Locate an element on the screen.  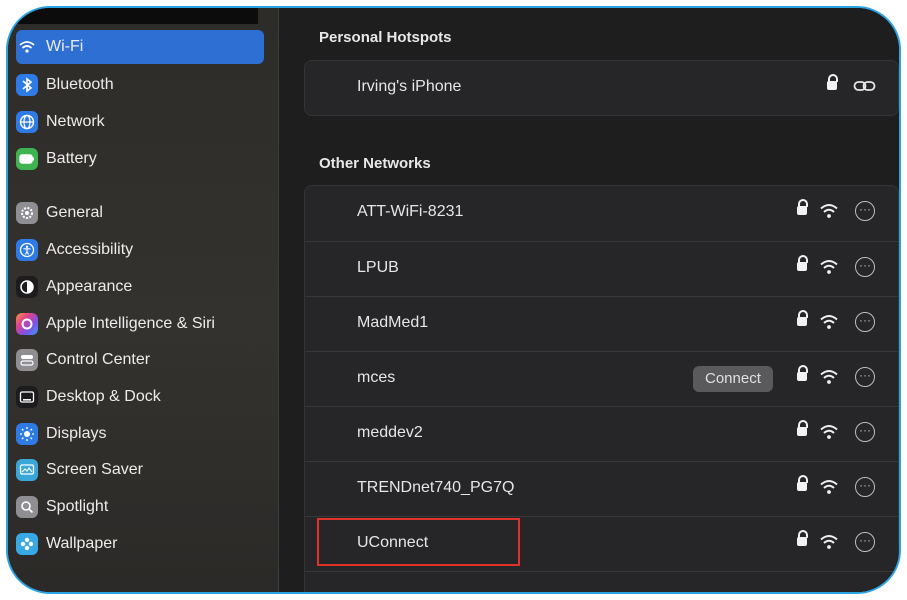
network-row: TRENDnet740_PG7Q ··· is located at coordinates (601, 488).